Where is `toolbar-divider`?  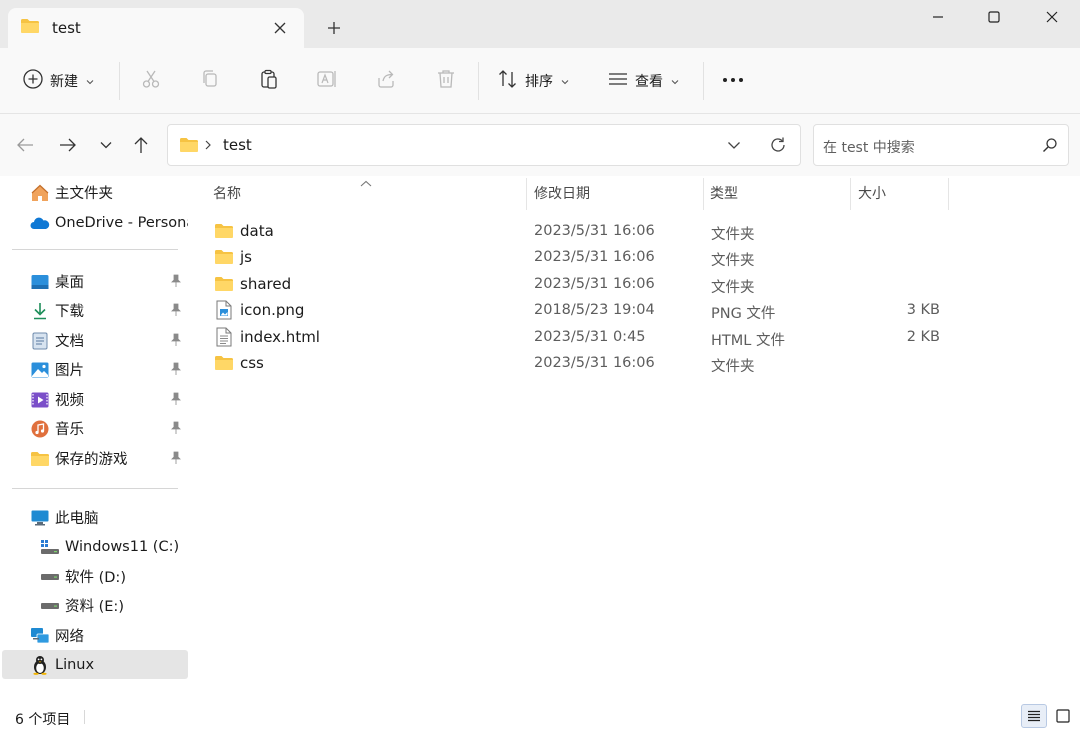
toolbar-divider is located at coordinates (119, 81).